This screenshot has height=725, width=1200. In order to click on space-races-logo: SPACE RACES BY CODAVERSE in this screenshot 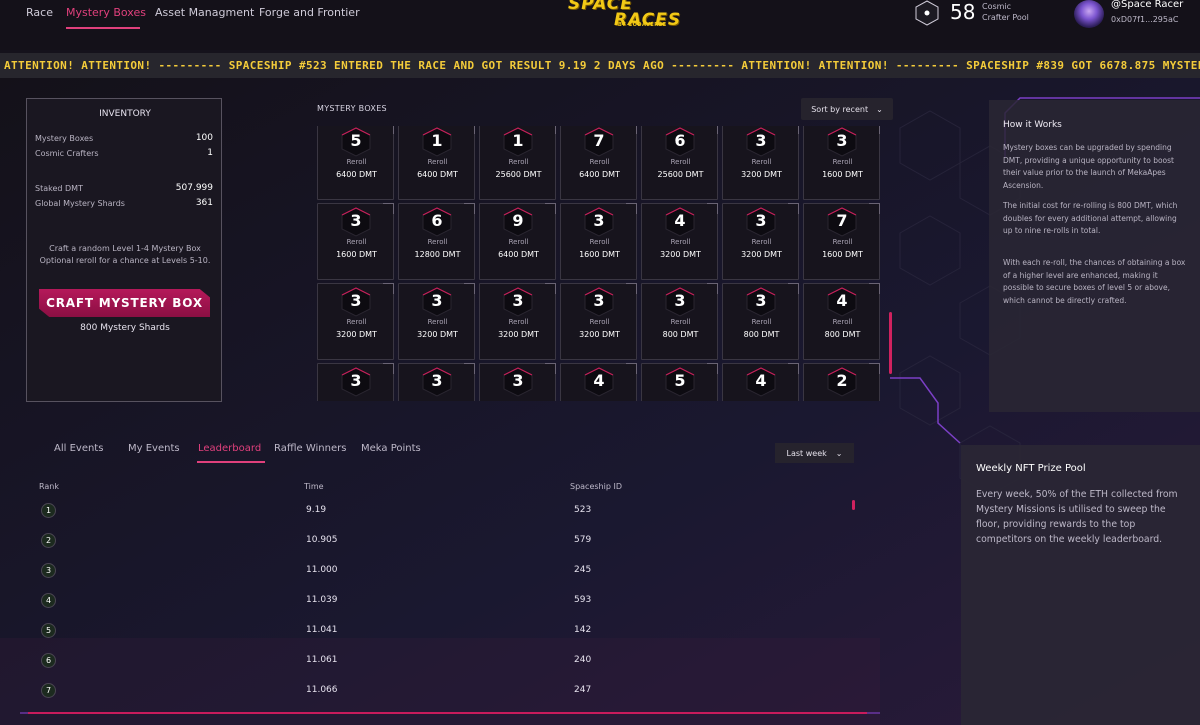, I will do `click(621, 15)`.